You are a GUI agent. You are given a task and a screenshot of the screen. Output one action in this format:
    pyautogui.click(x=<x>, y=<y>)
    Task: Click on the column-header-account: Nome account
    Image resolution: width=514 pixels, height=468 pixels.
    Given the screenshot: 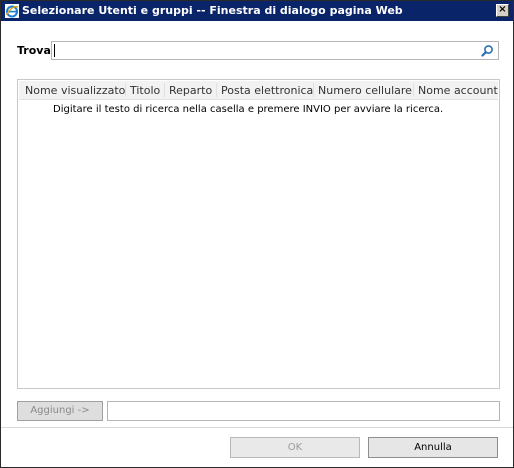 What is the action you would take?
    pyautogui.click(x=458, y=90)
    